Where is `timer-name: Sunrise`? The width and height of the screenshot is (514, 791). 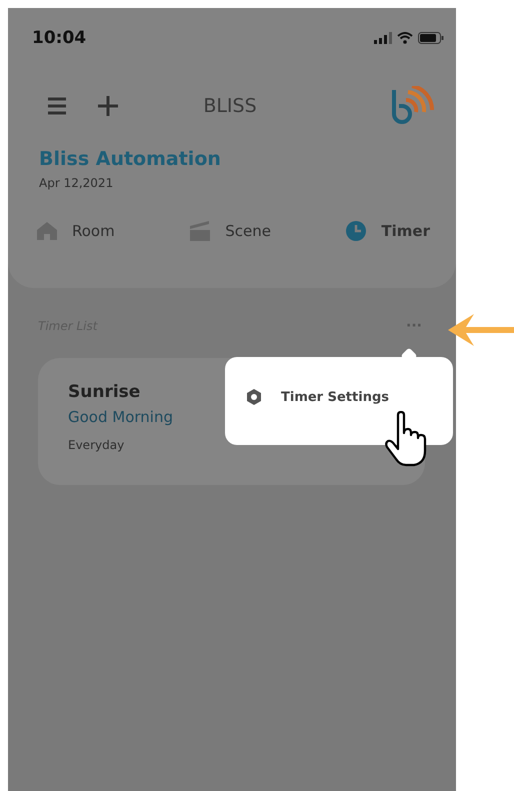
timer-name: Sunrise is located at coordinates (104, 392).